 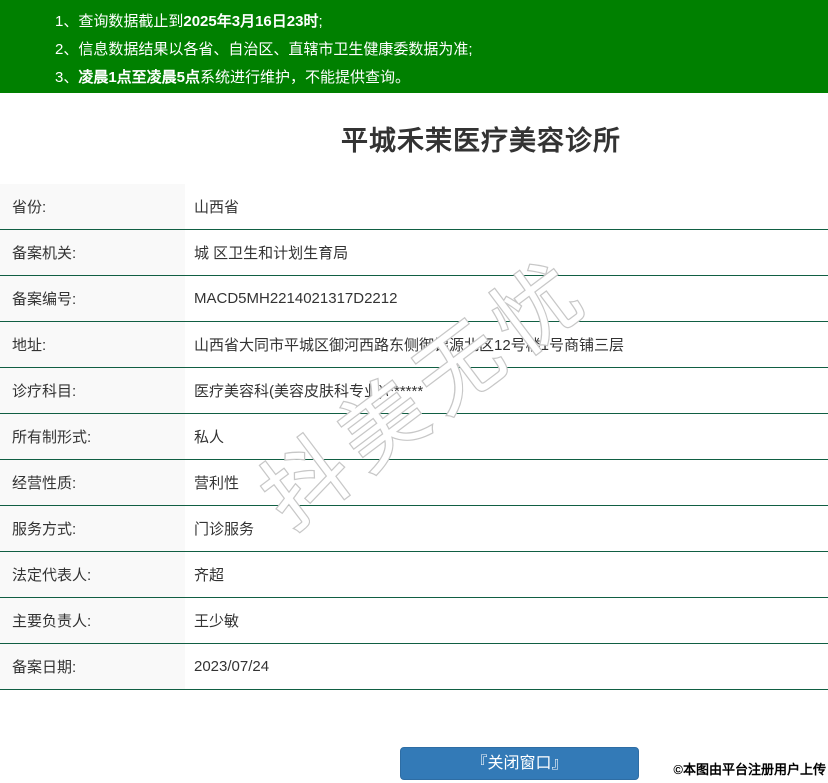 What do you see at coordinates (320, 21) in the screenshot?
I see `notice-text: ;` at bounding box center [320, 21].